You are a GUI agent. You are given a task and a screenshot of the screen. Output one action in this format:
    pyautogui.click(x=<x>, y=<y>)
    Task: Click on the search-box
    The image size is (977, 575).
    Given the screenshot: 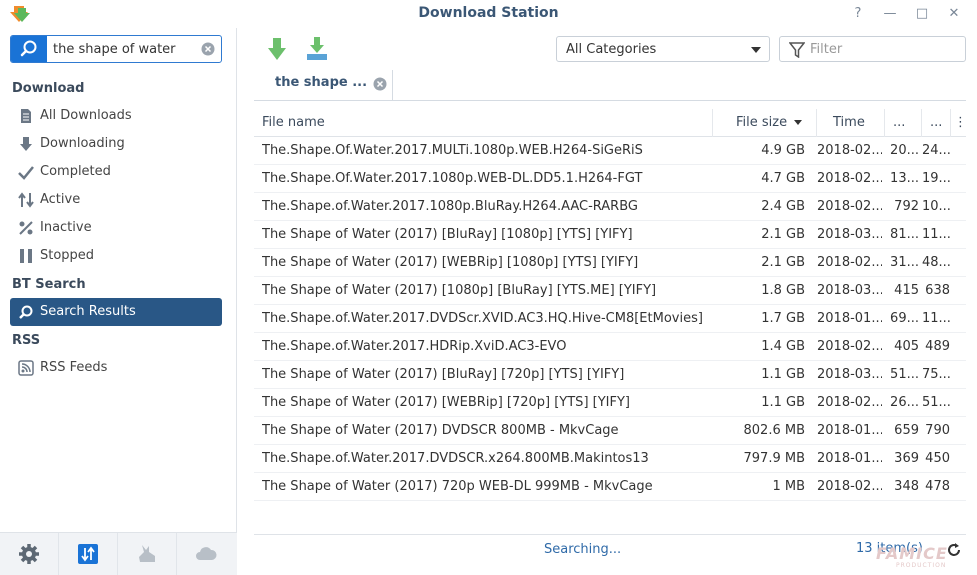 What is the action you would take?
    pyautogui.click(x=116, y=49)
    